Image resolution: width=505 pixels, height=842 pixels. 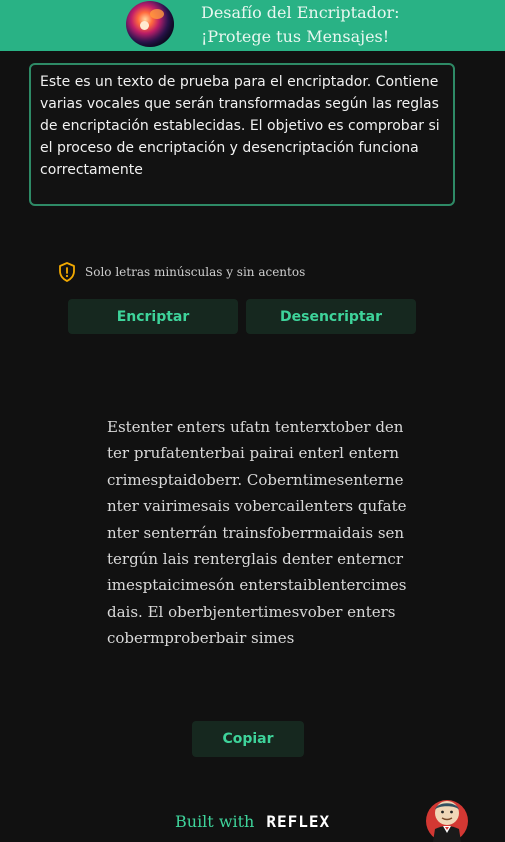 I want to click on encrypt-button: Encriptar, so click(x=153, y=316).